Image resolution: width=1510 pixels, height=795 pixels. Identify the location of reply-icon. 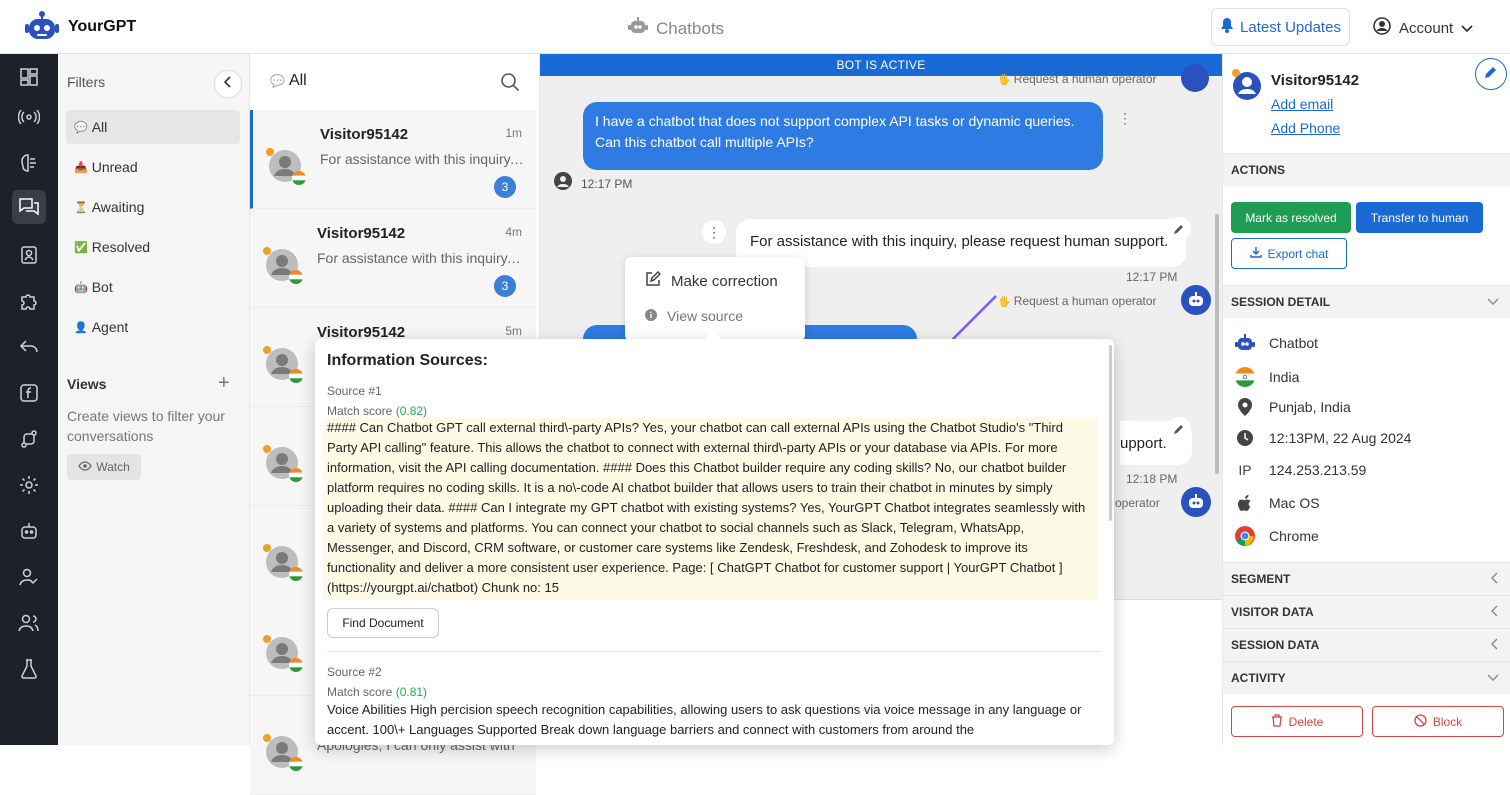
(29, 347).